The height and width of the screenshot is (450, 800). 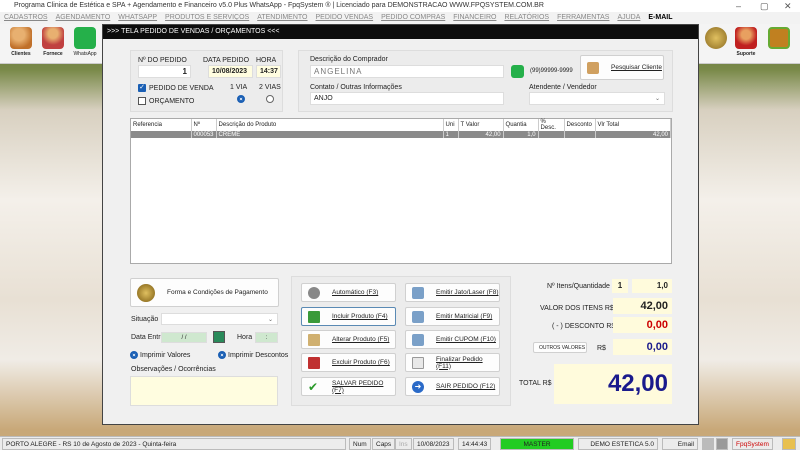 I want to click on print-discounts-label: Imprimir Descontos, so click(x=258, y=355).